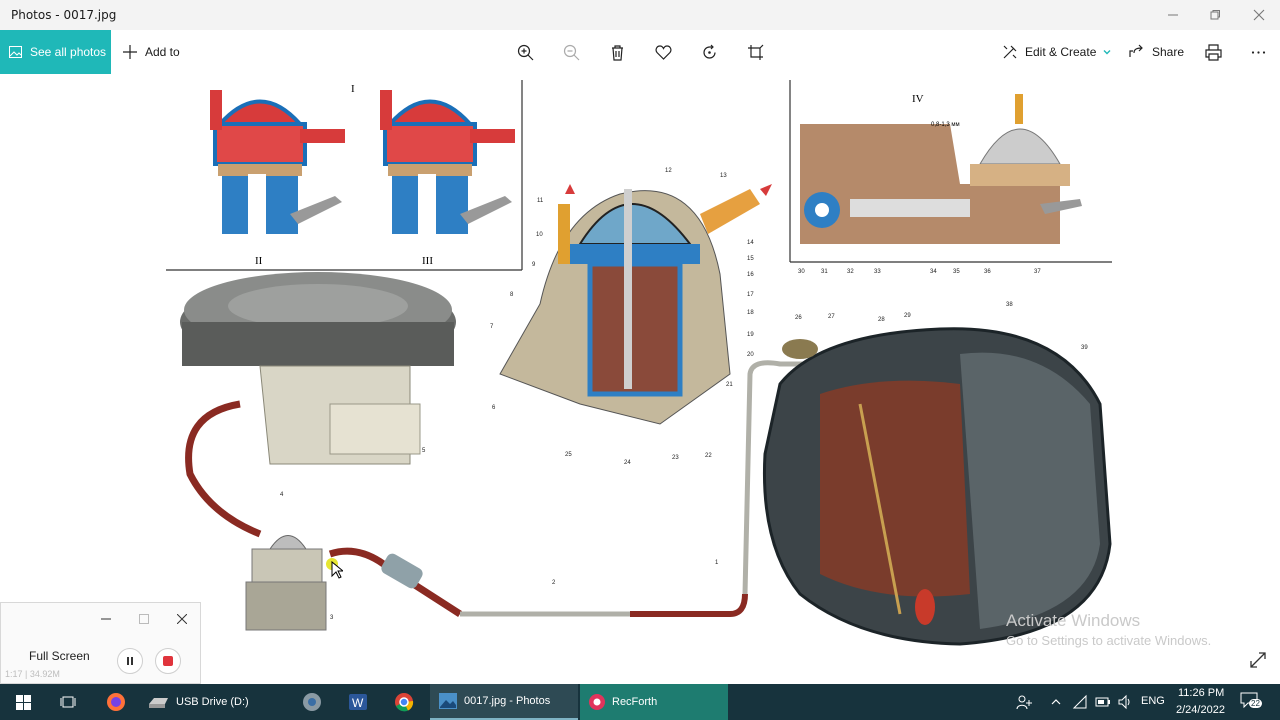 This screenshot has height=720, width=1280. I want to click on maximize-button, so click(1215, 15).